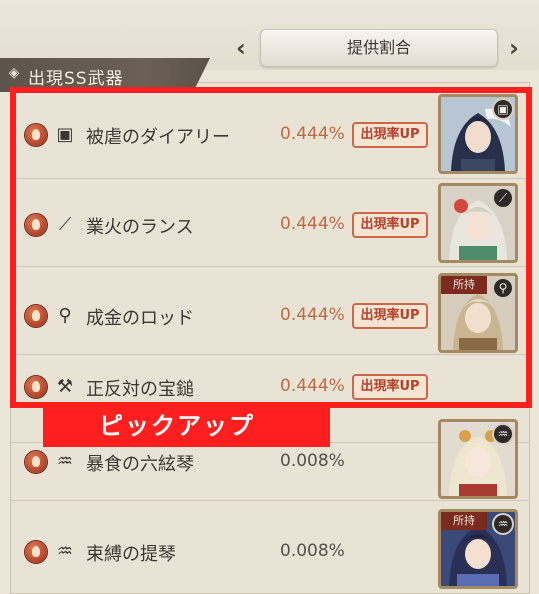  I want to click on weapon-name: 束縛の提琴, so click(131, 554).